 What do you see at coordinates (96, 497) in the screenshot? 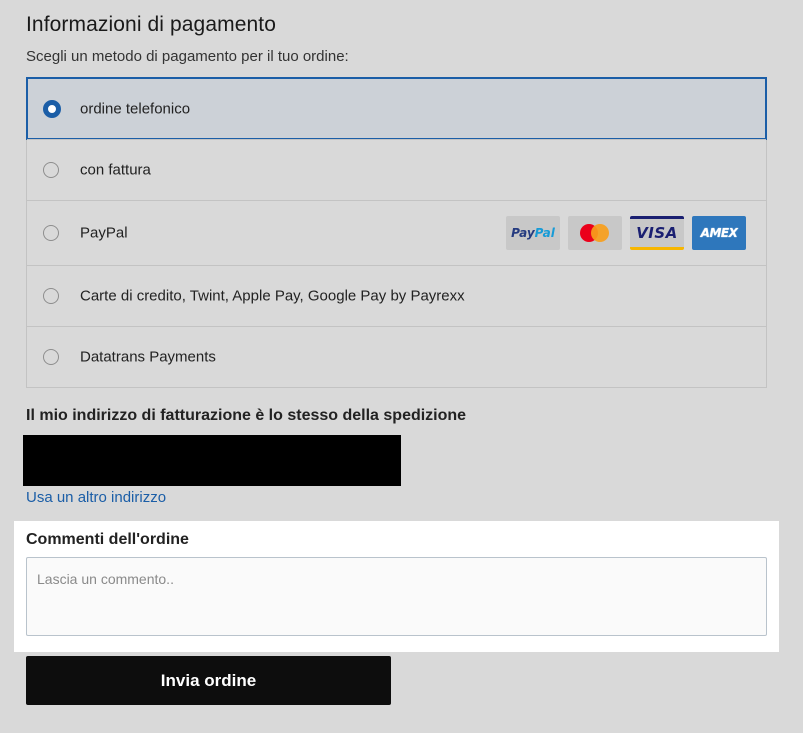
I see `use-other-address-link: Usa un altro indirizzo` at bounding box center [96, 497].